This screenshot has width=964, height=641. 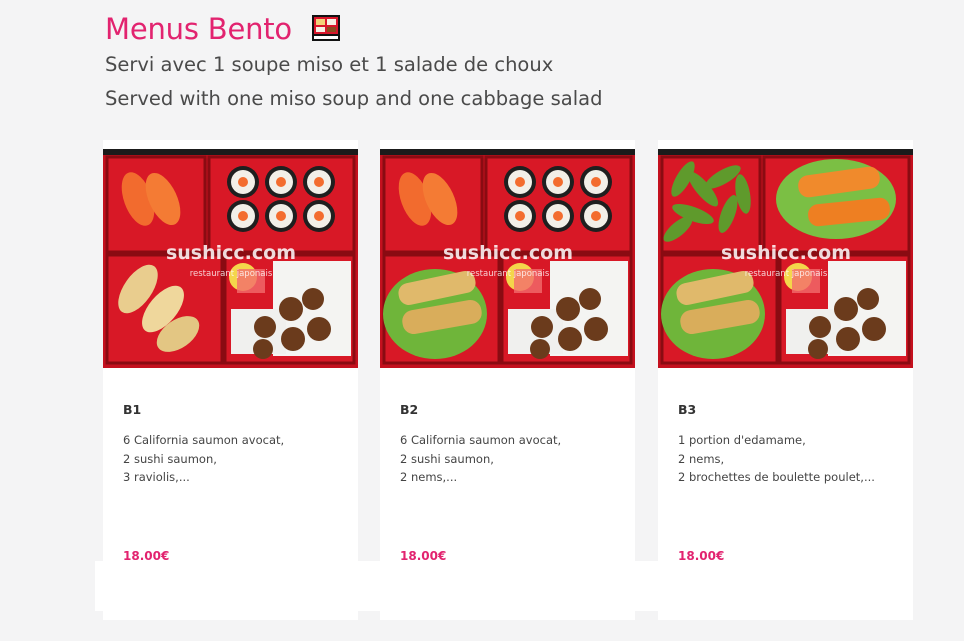 What do you see at coordinates (687, 409) in the screenshot?
I see `item-code: B3` at bounding box center [687, 409].